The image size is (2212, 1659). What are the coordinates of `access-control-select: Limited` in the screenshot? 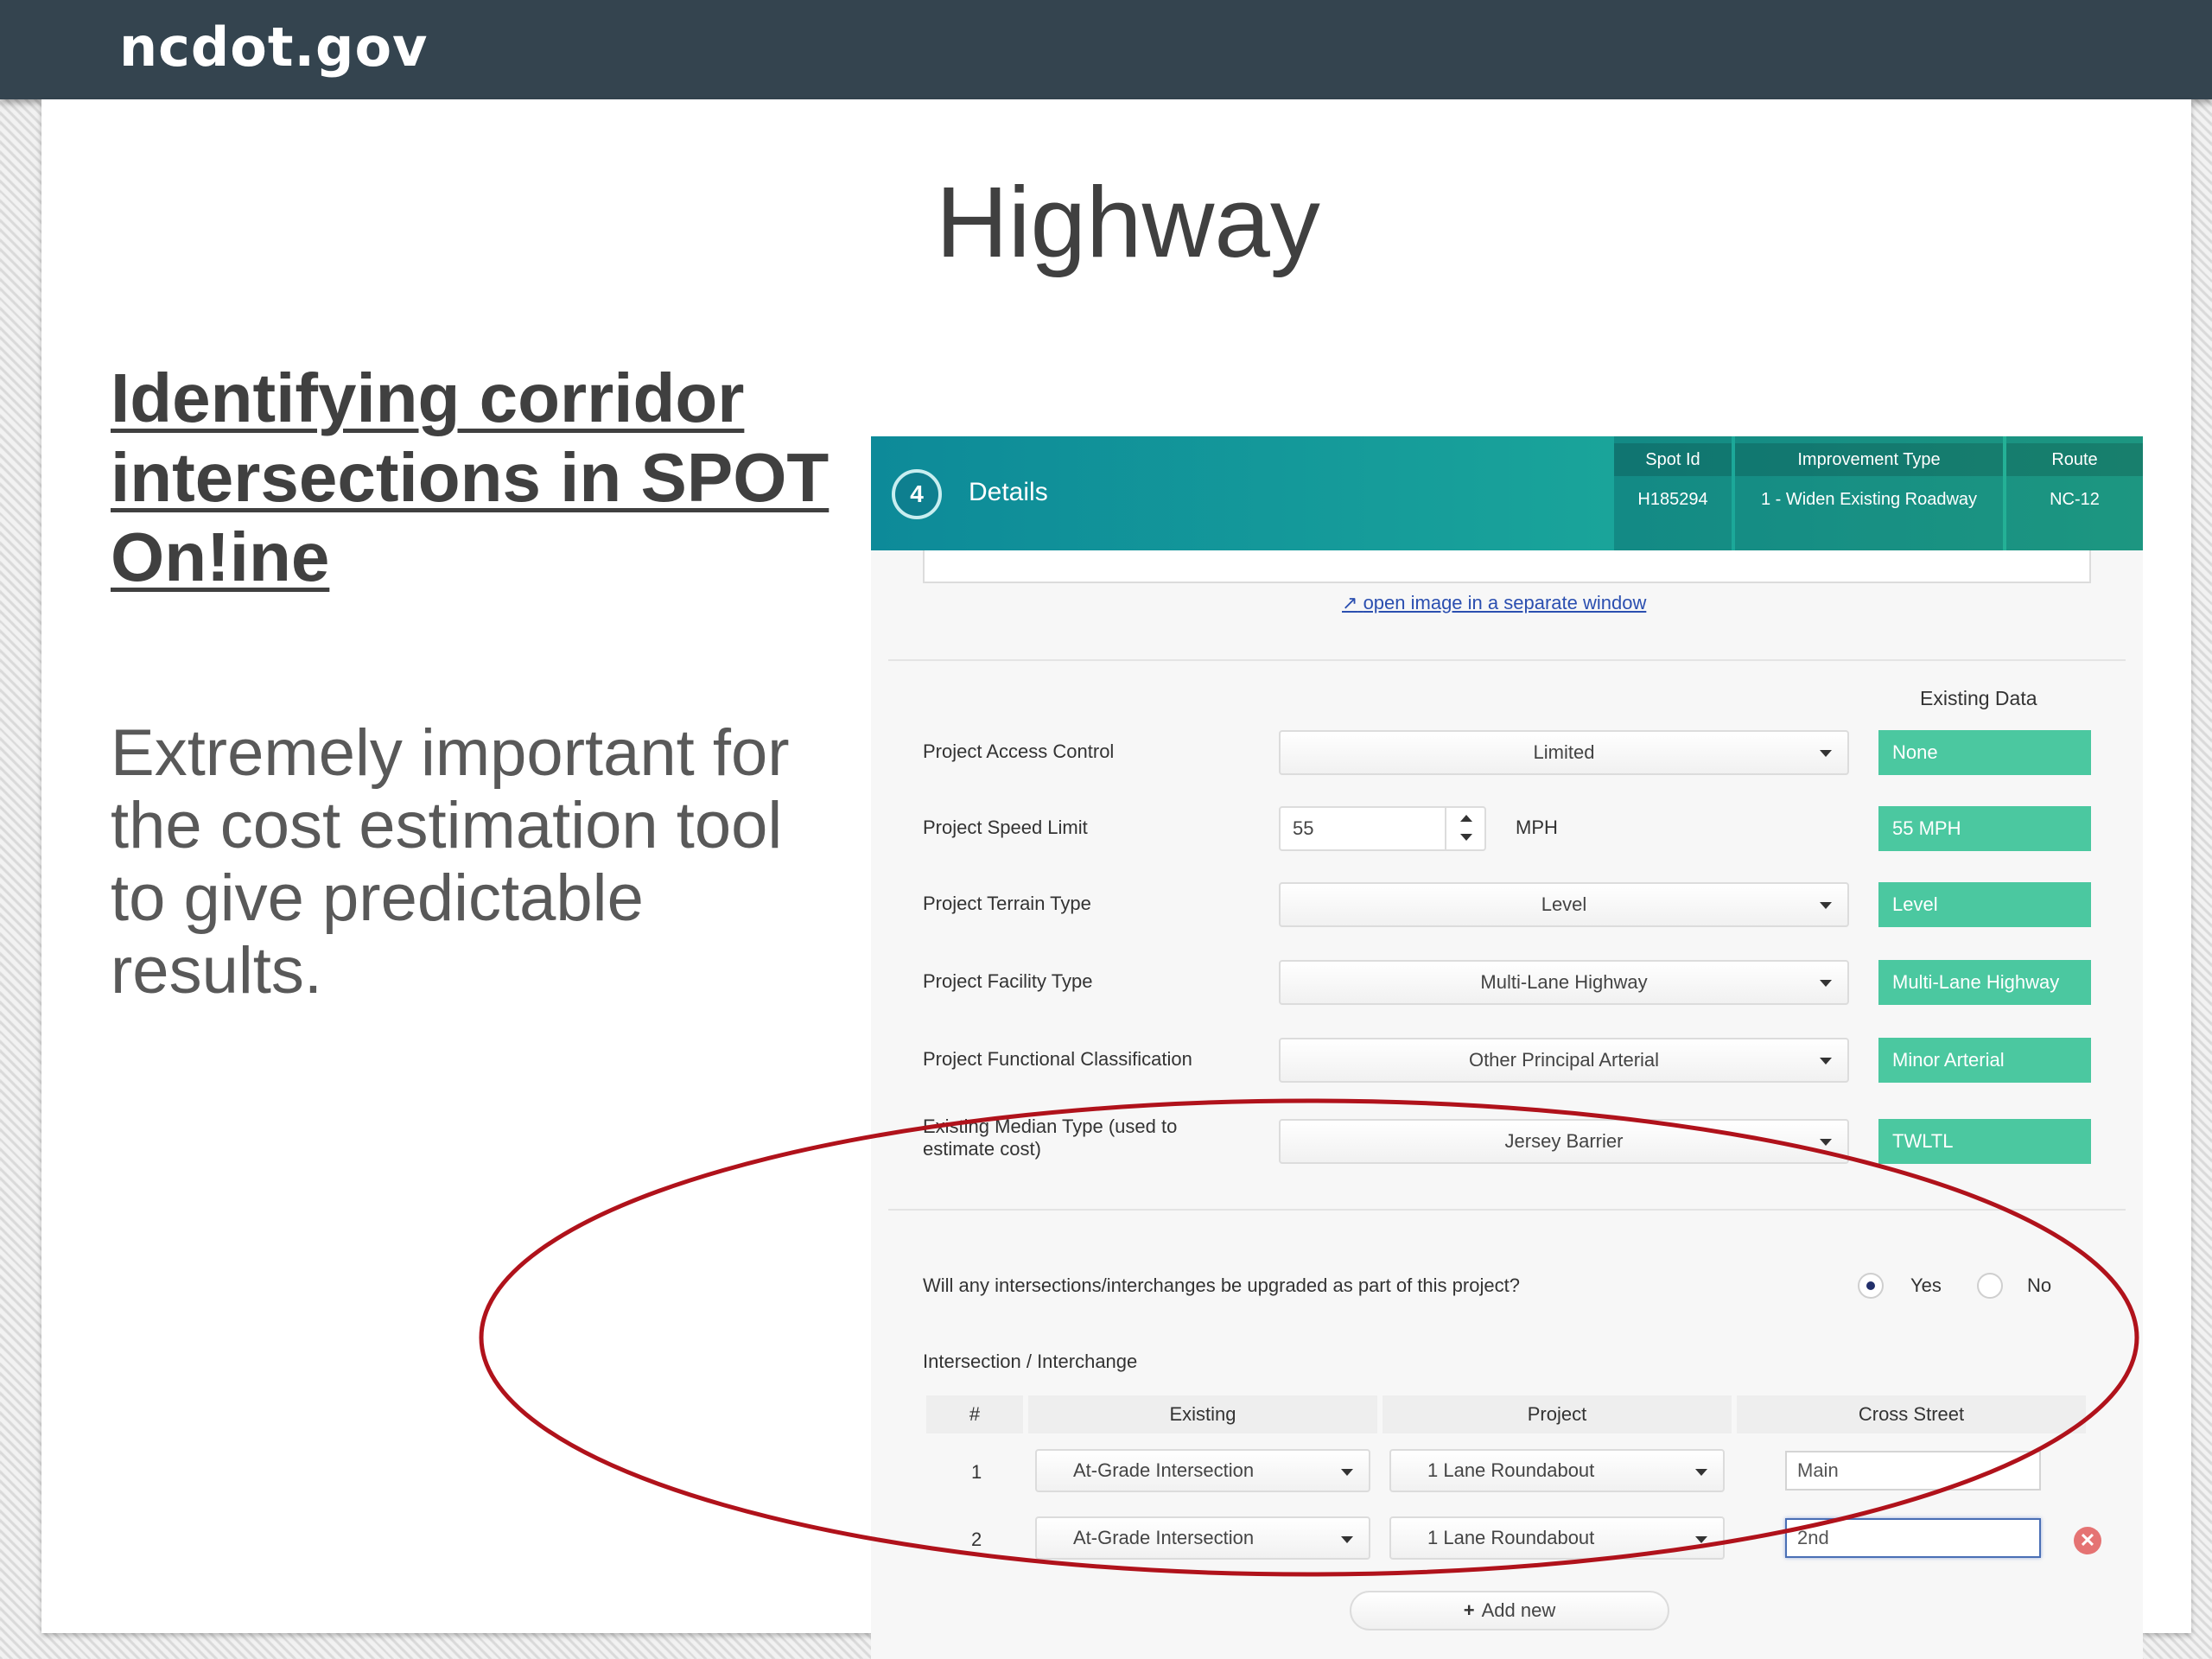 It's located at (1564, 752).